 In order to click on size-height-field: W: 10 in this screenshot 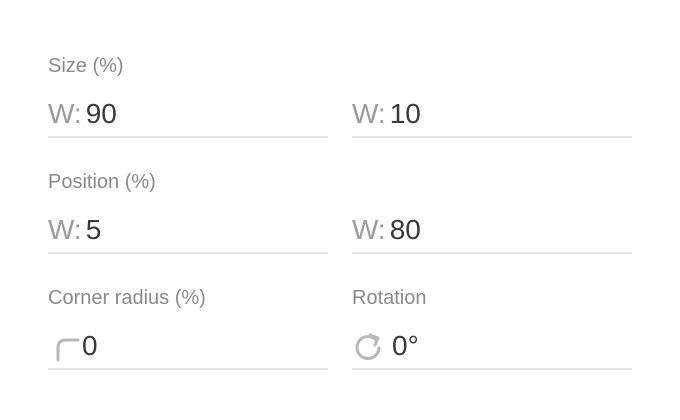, I will do `click(492, 115)`.